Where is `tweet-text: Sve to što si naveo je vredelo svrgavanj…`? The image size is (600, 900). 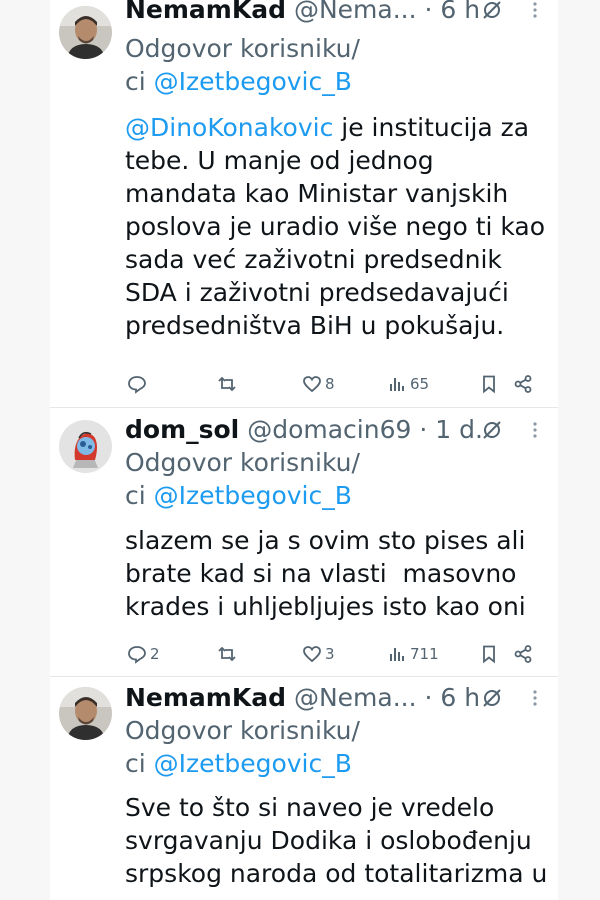
tweet-text: Sve to što si naveo je vredelo svrgavanj… is located at coordinates (336, 840).